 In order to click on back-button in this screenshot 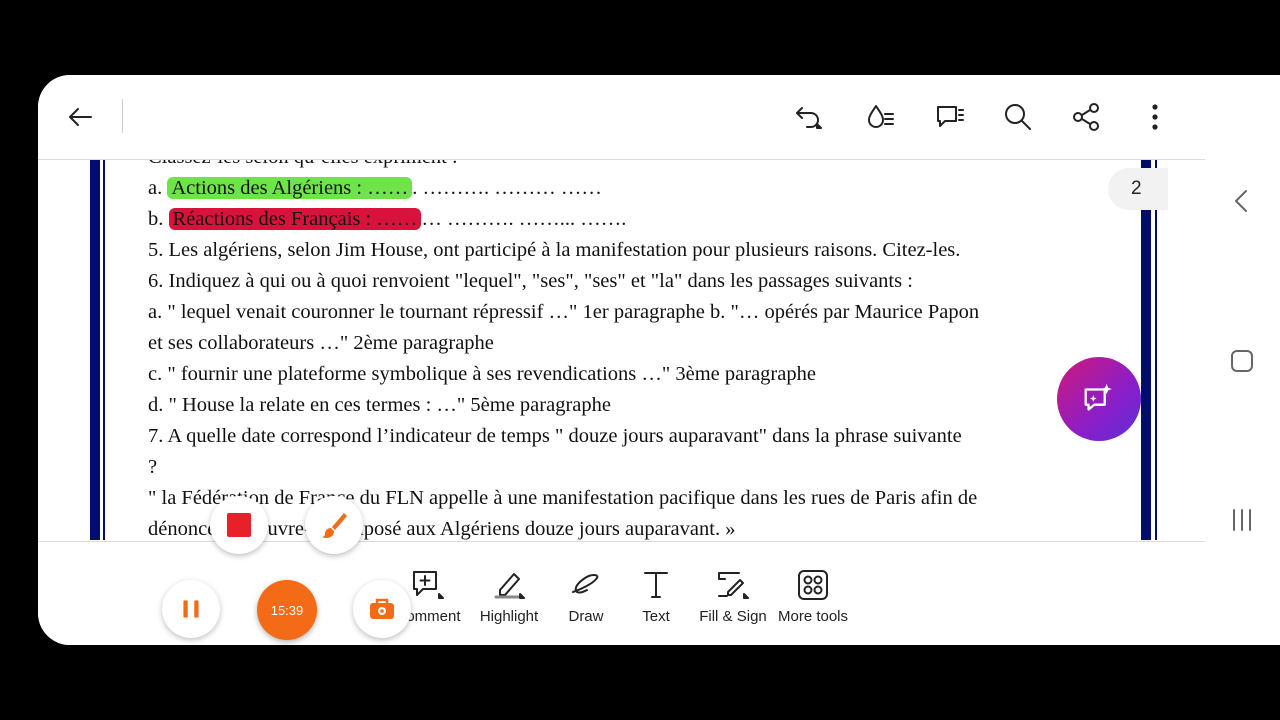, I will do `click(80, 117)`.